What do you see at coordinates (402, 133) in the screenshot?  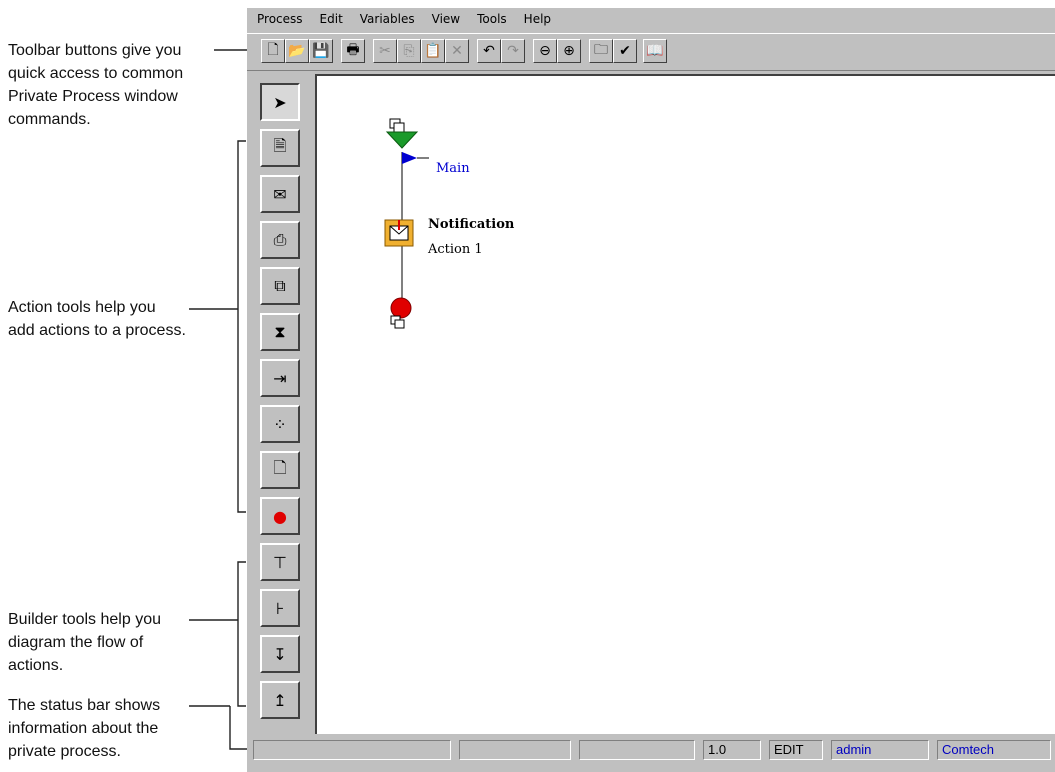 I see `start-node-icon` at bounding box center [402, 133].